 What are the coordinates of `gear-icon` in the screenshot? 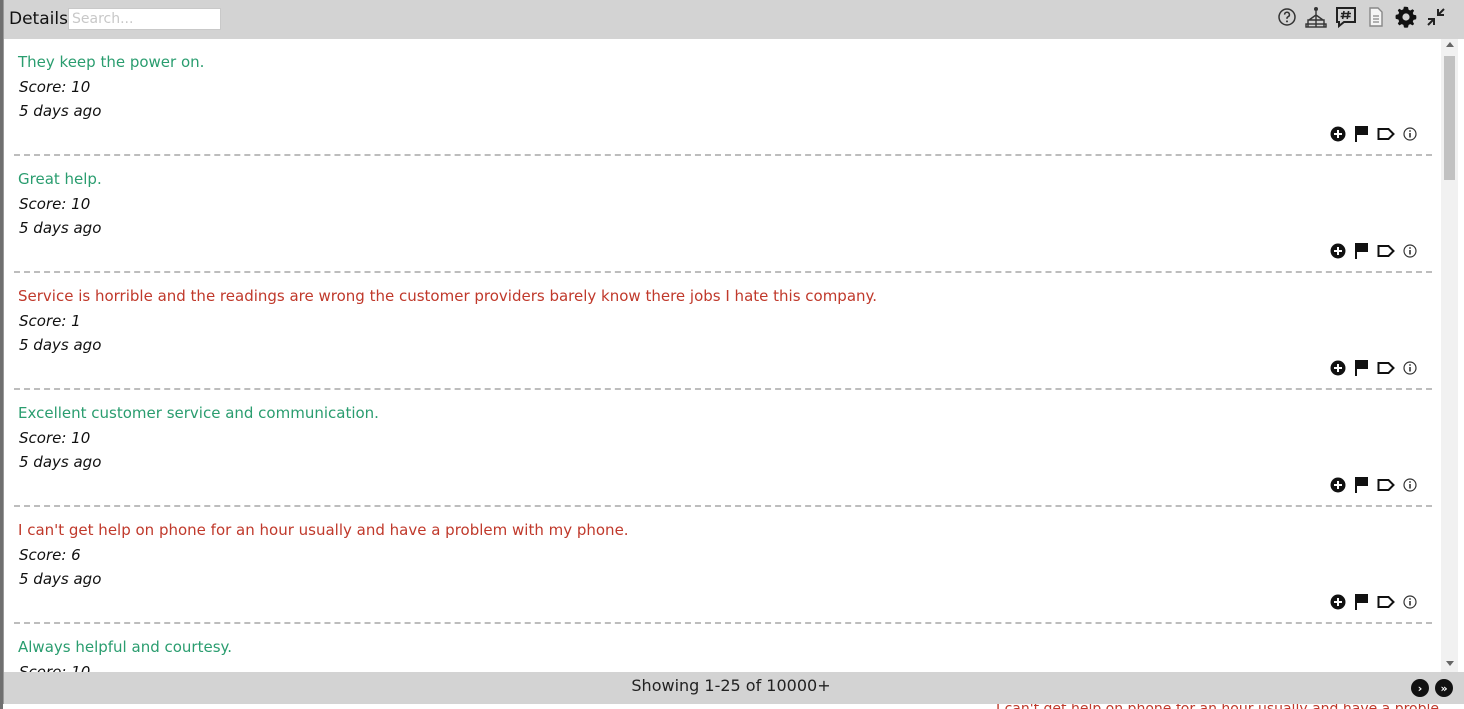 It's located at (1406, 17).